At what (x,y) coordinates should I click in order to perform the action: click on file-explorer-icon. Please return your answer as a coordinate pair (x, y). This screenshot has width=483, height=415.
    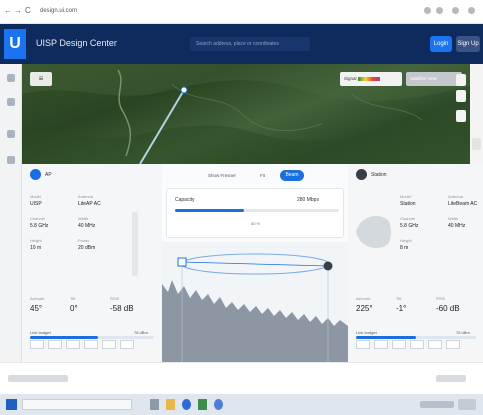
    Looking at the image, I should click on (170, 404).